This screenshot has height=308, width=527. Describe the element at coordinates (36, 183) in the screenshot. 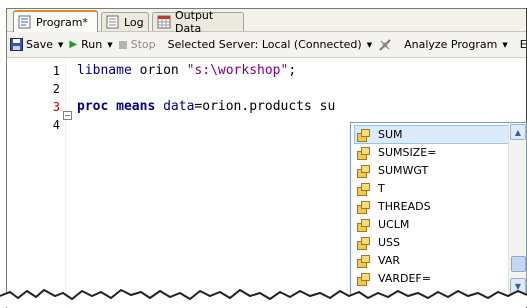

I see `line-number-gutter: 1 2 3 4` at that location.